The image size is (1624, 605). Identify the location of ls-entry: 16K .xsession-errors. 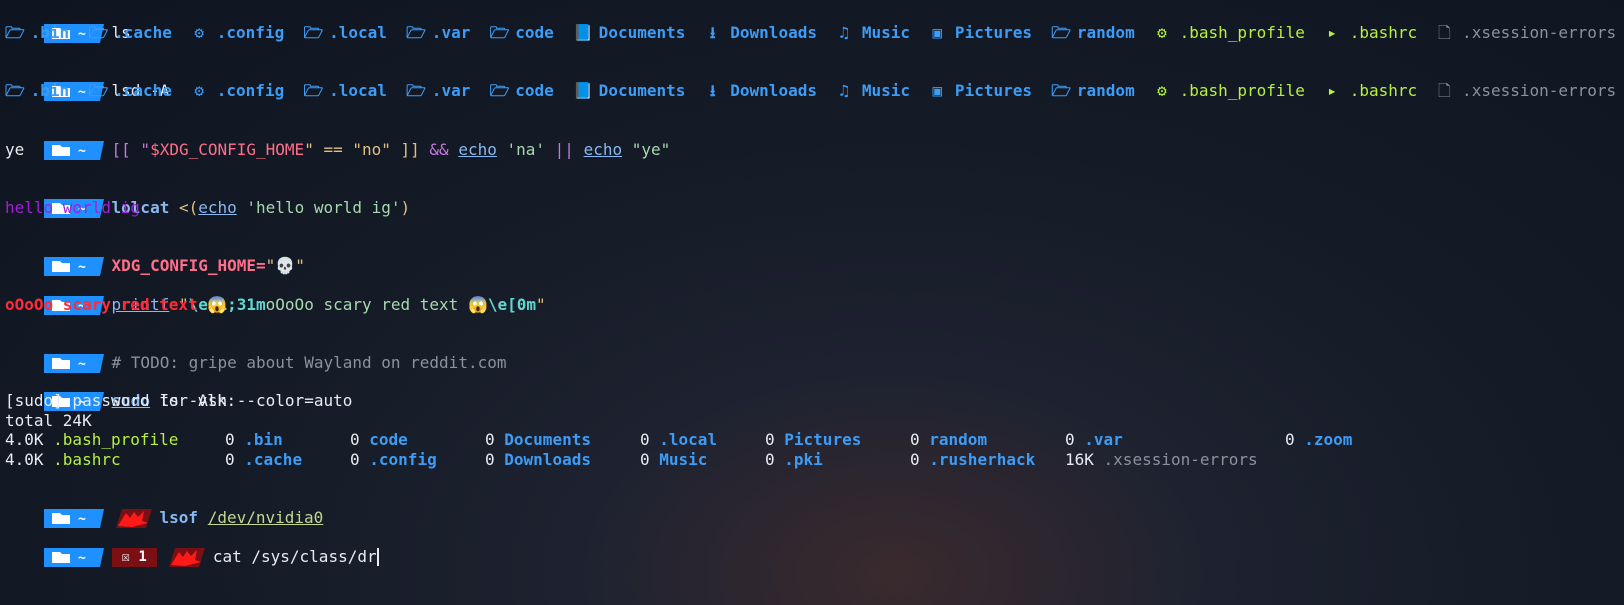
(1161, 460).